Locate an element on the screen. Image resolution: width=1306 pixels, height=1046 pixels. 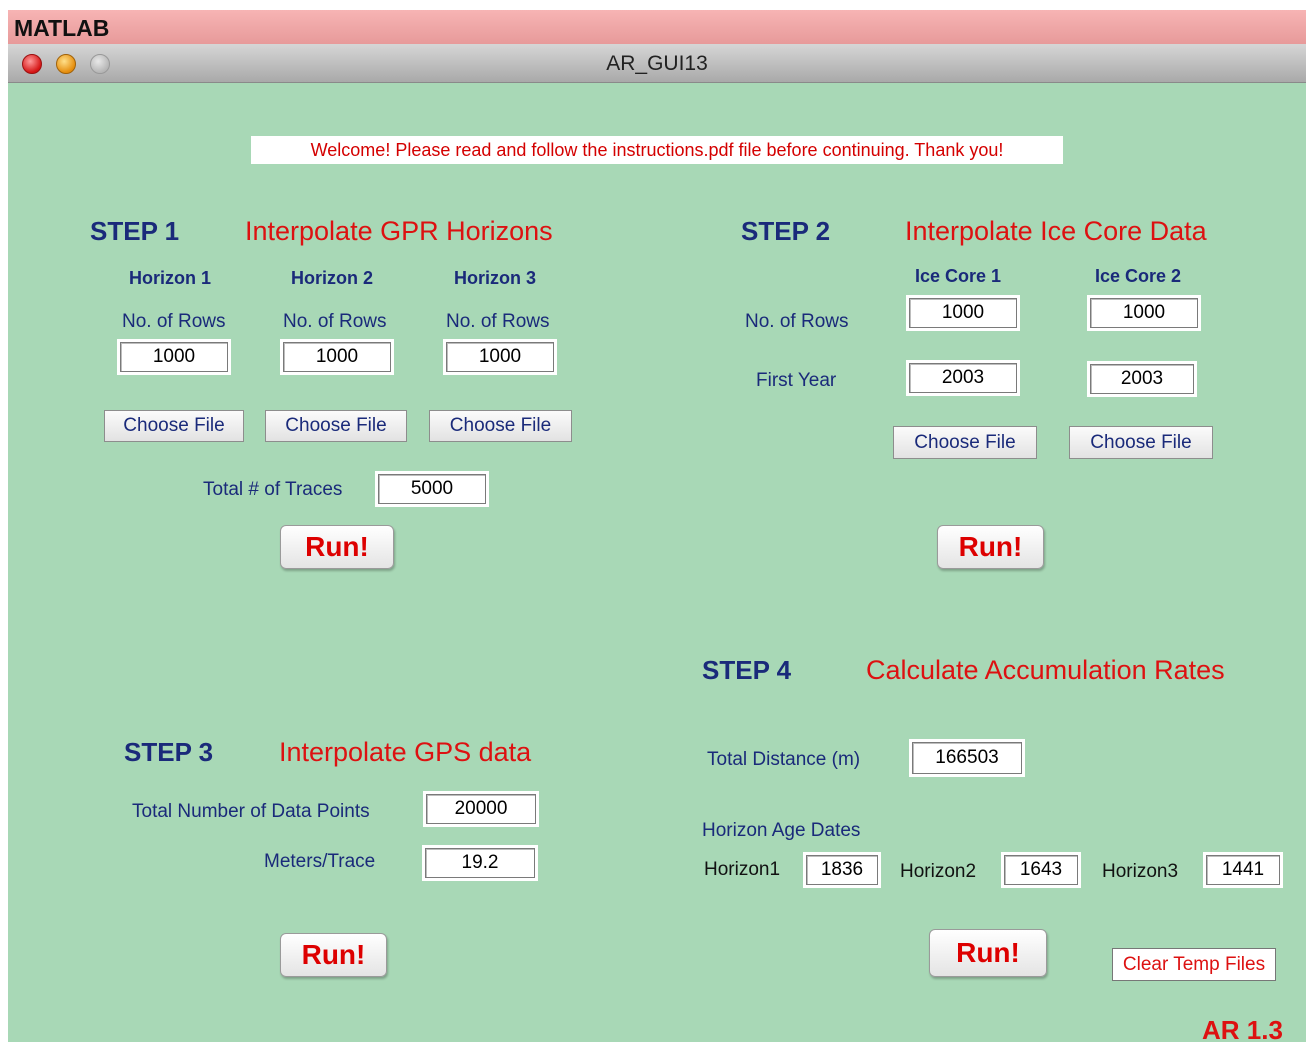
horizon3-rows-label: No. of Rows is located at coordinates (498, 321).